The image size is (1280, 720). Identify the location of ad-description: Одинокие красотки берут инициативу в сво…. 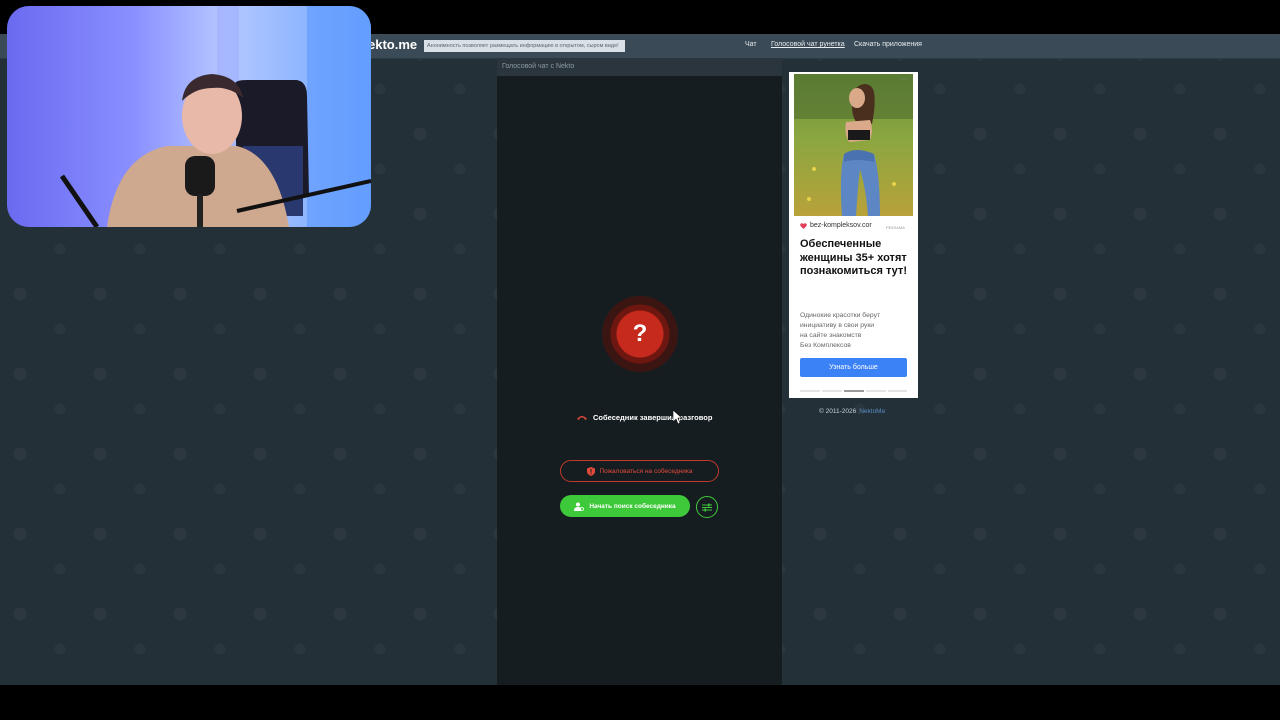
(840, 330).